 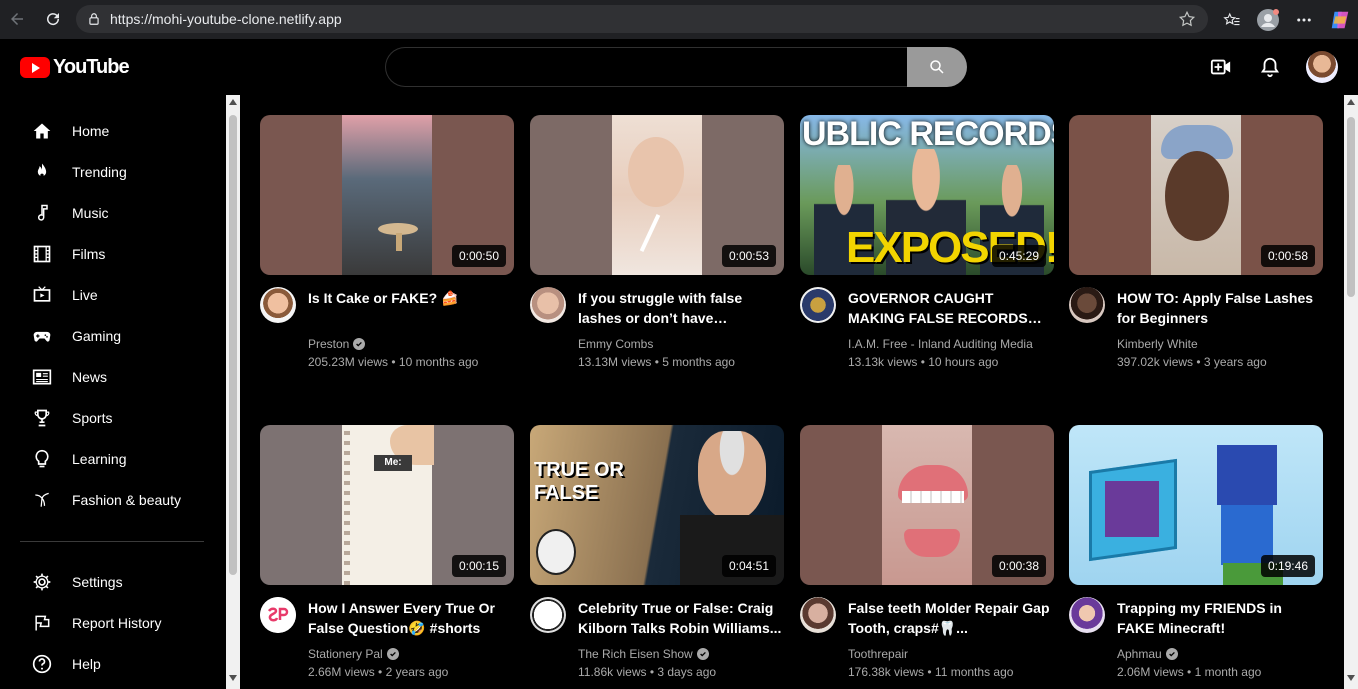 I want to click on sidebar-scroll-thumb, so click(x=233, y=345).